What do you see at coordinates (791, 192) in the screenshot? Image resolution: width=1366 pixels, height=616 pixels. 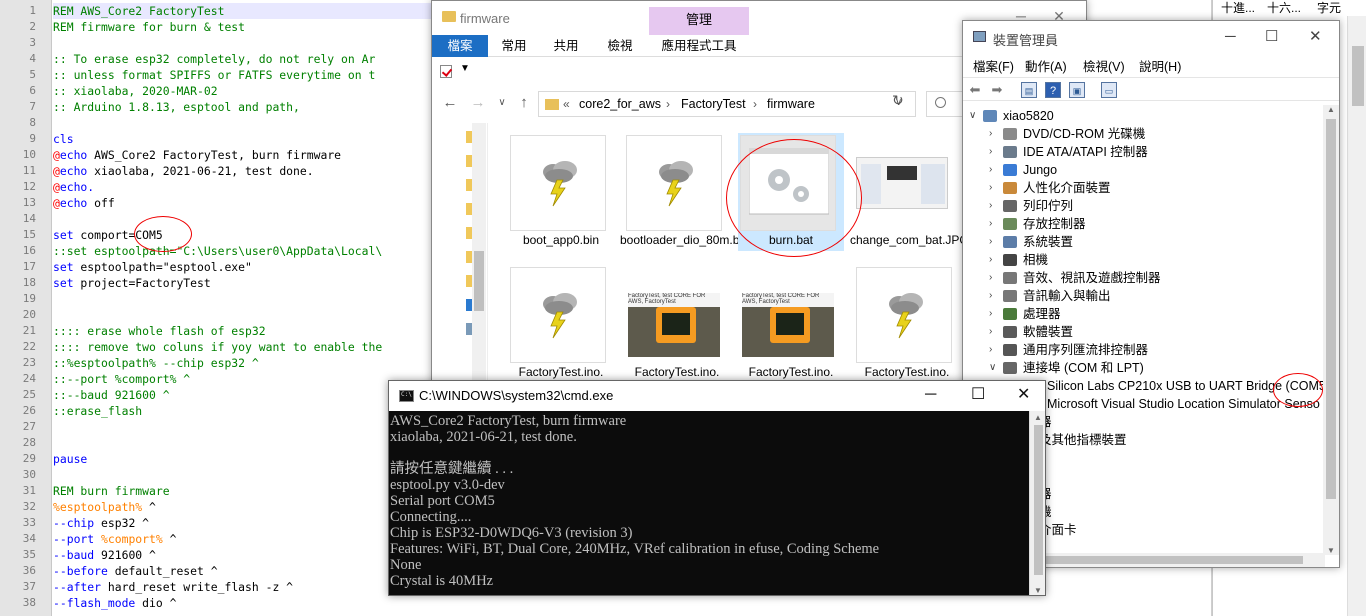 I see `file-item: burn.bat` at bounding box center [791, 192].